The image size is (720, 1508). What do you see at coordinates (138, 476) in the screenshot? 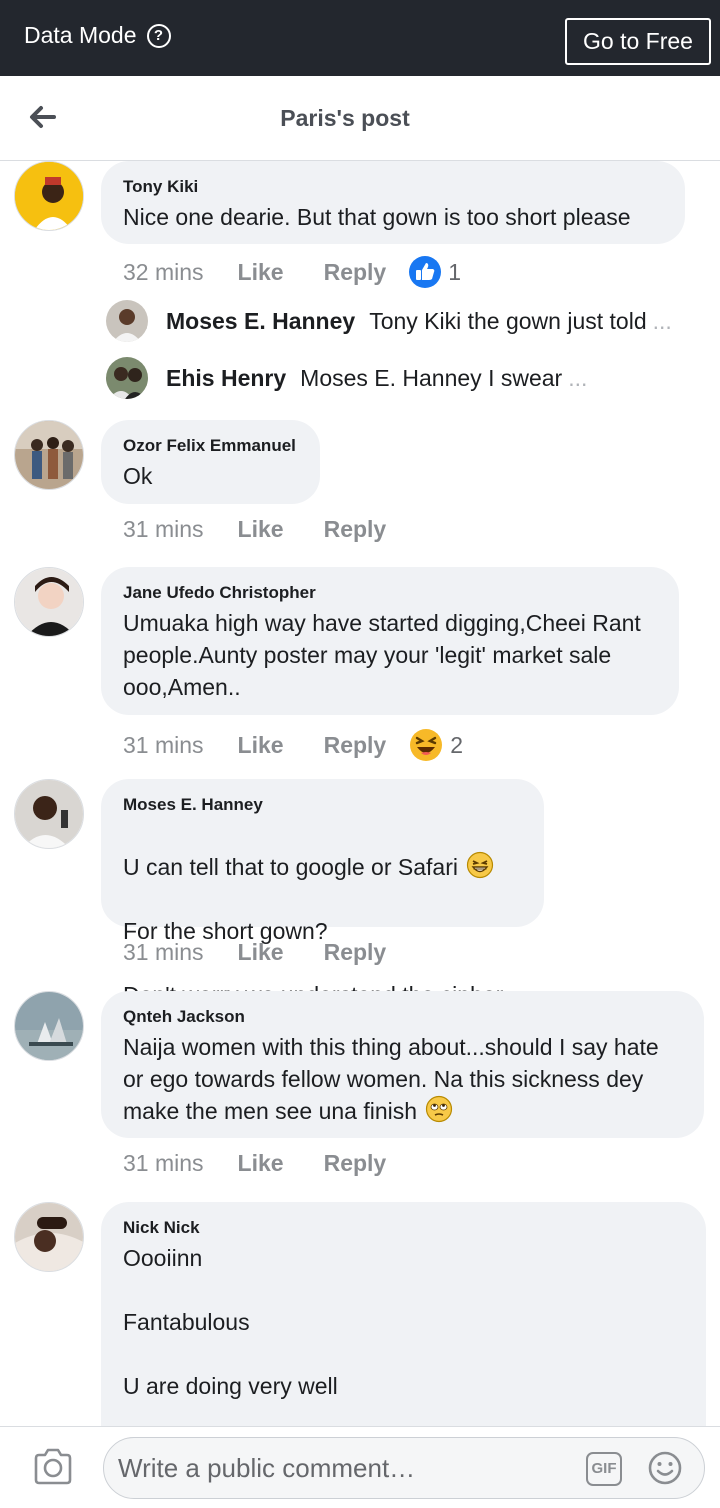
I see `comment-text: Ok` at bounding box center [138, 476].